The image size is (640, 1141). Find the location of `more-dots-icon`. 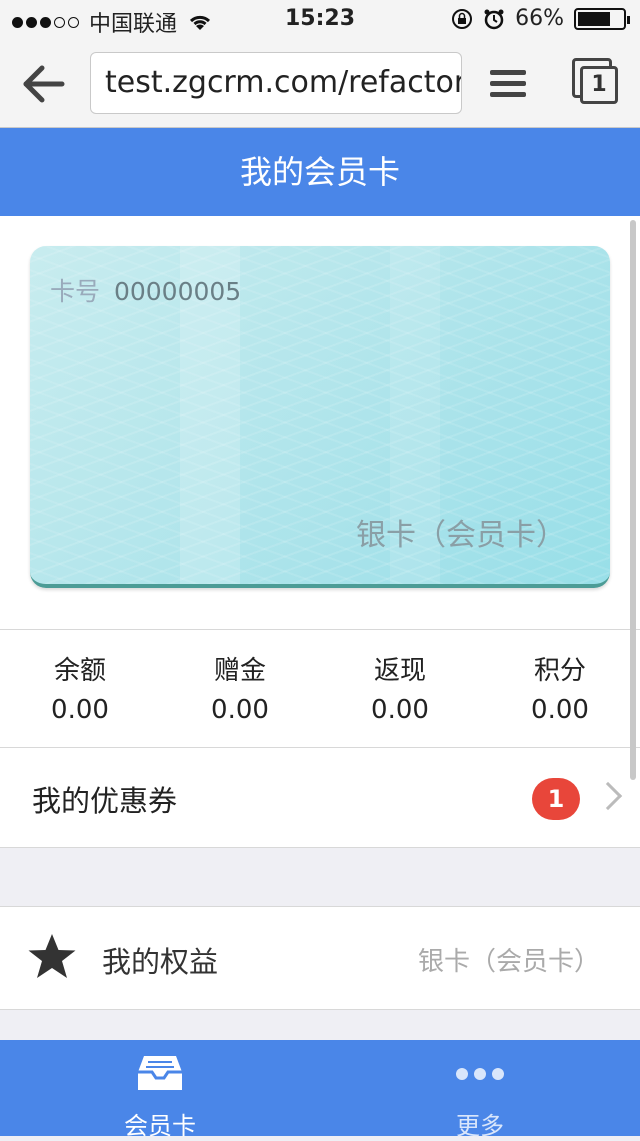

more-dots-icon is located at coordinates (480, 1074).